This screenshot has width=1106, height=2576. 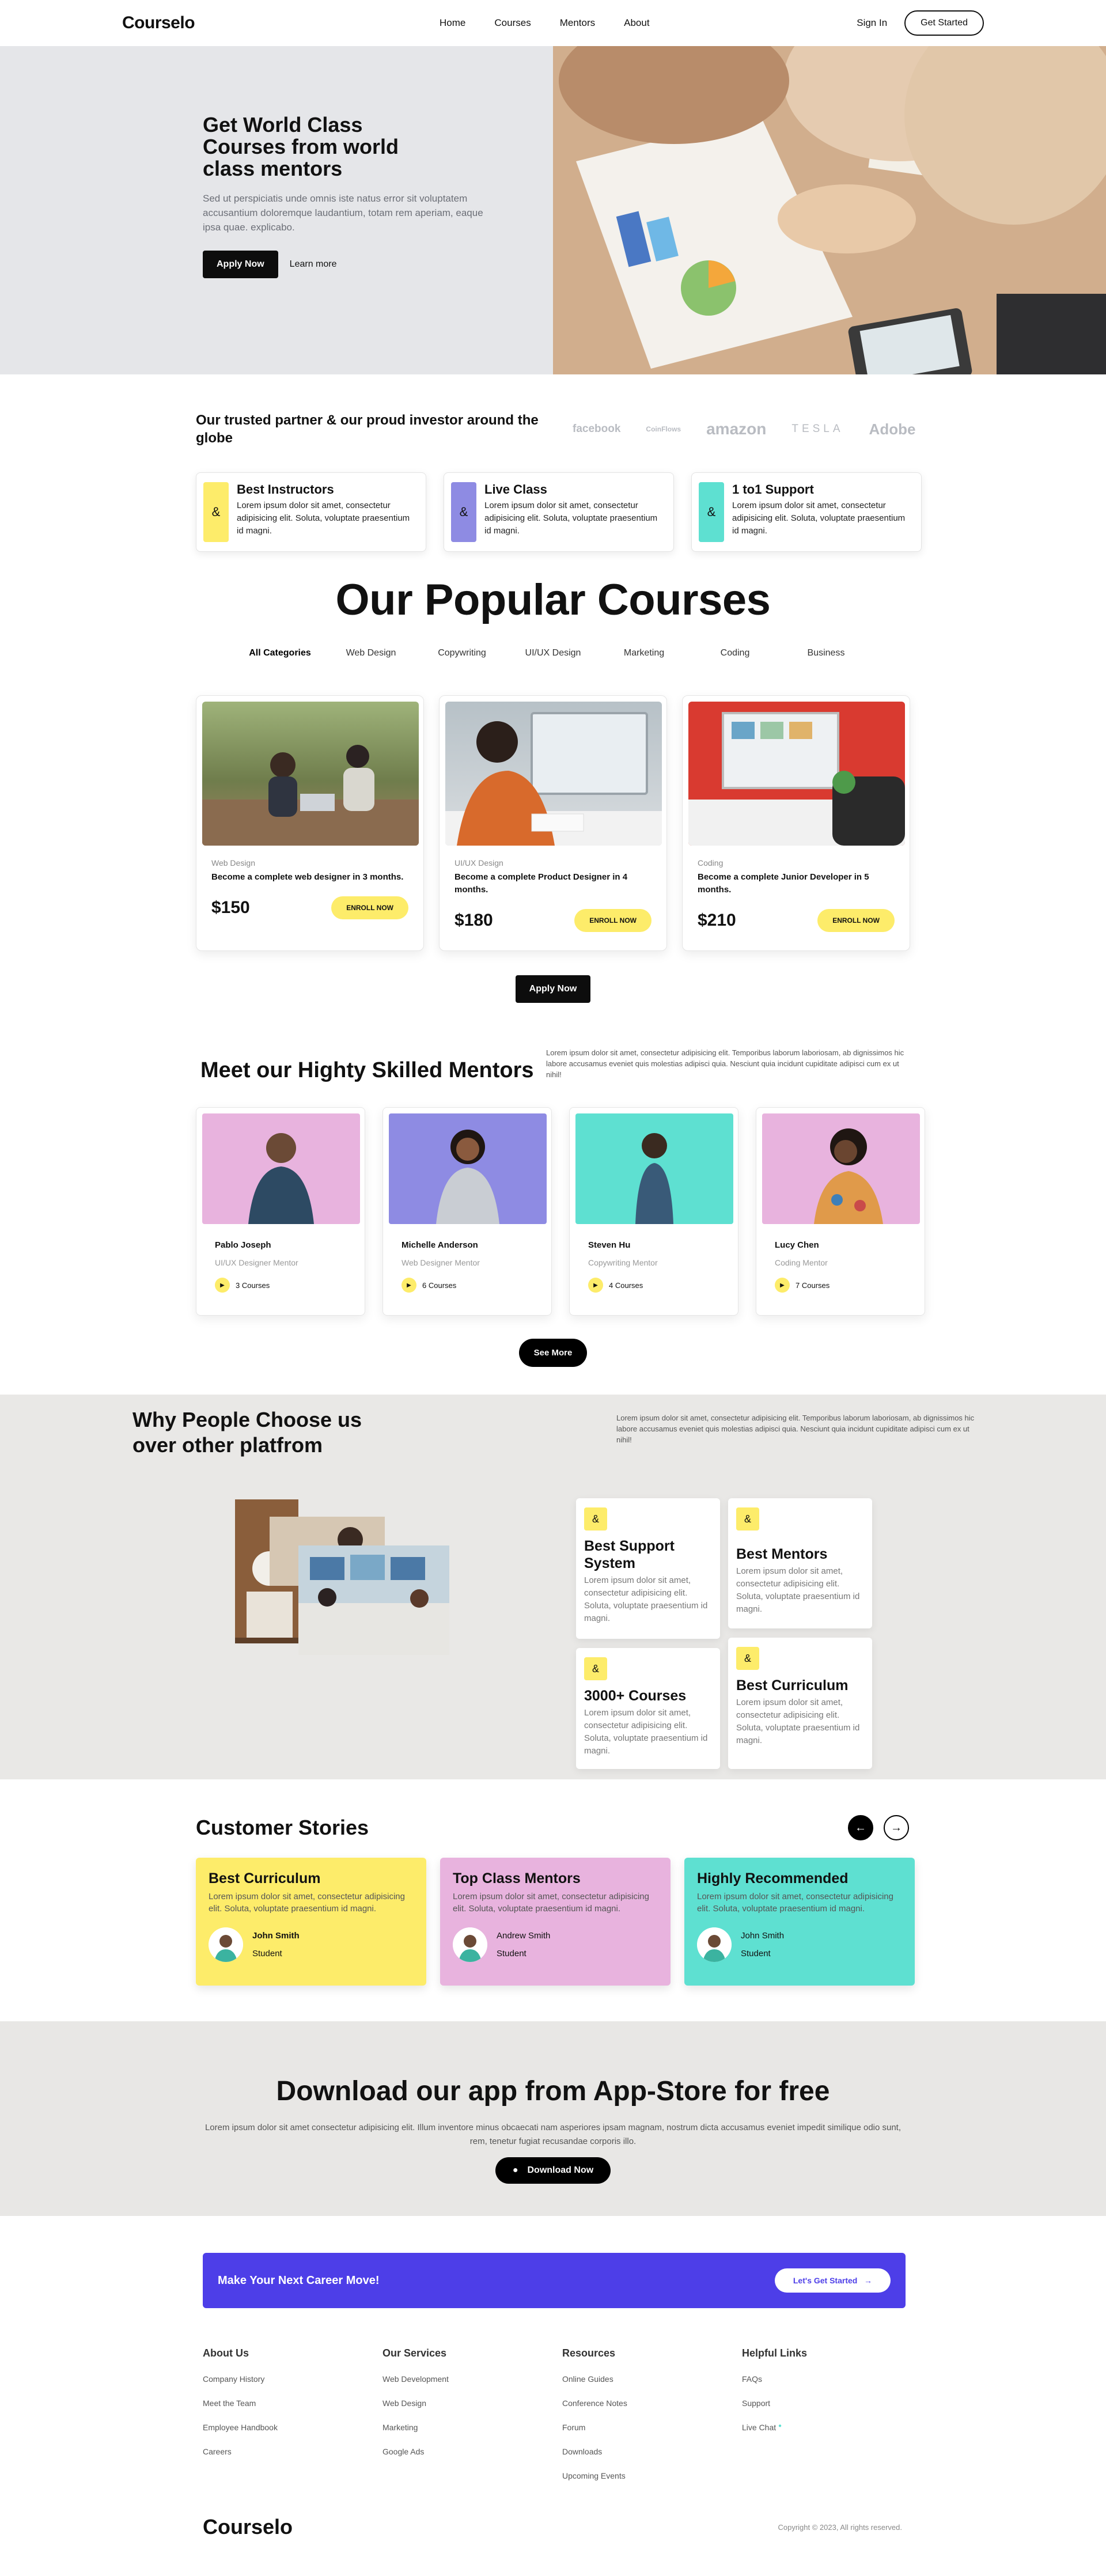 What do you see at coordinates (472, 2427) in the screenshot?
I see `footer-link: Marketing` at bounding box center [472, 2427].